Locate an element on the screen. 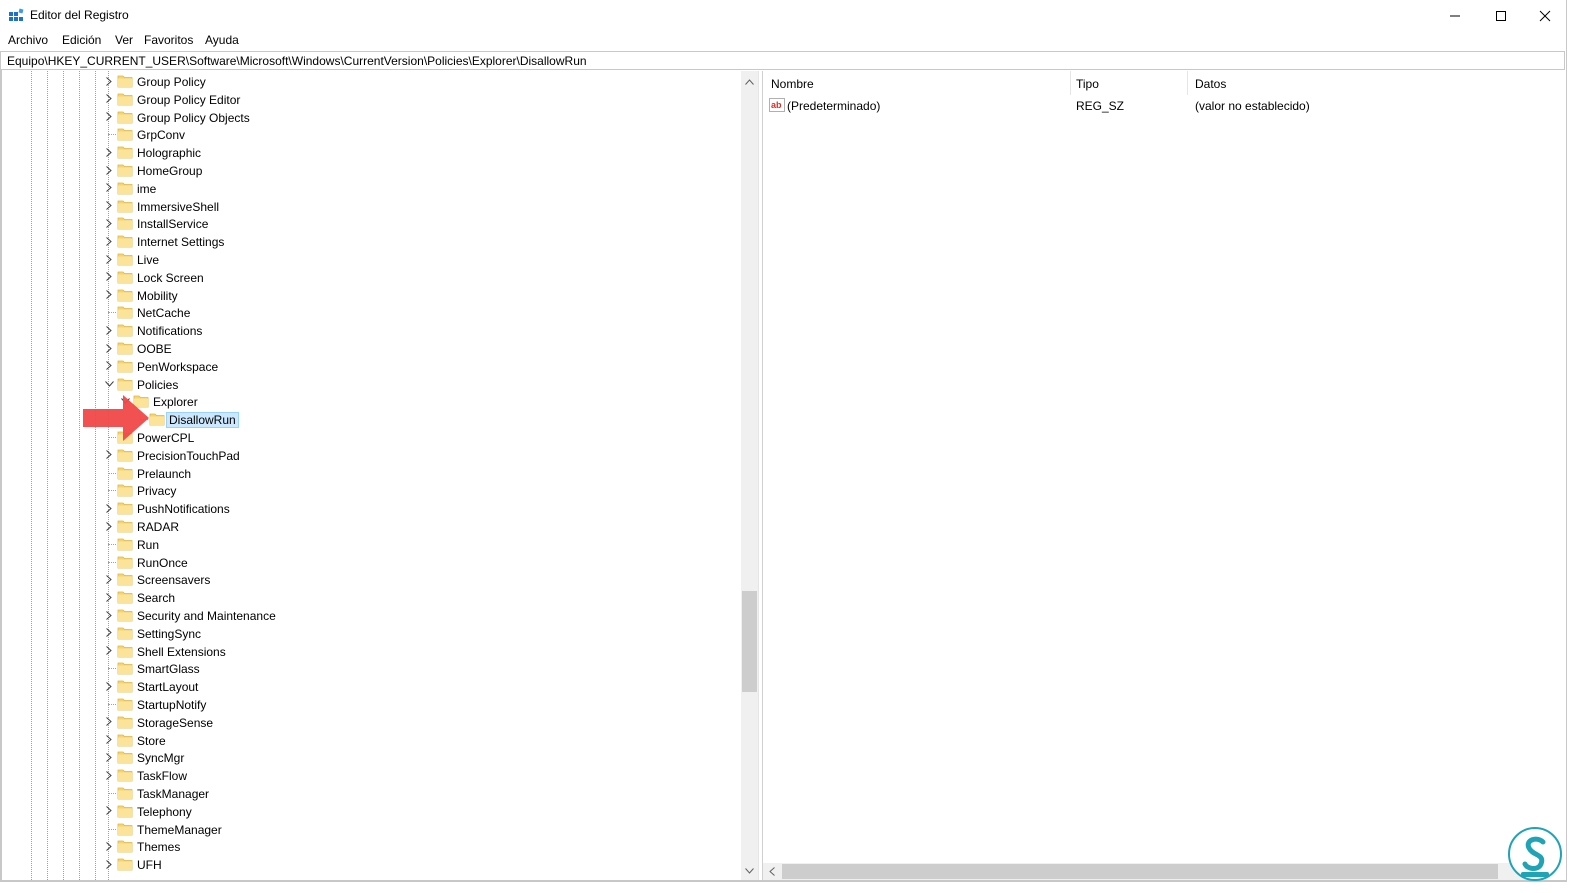 This screenshot has width=1588, height=893. maximize-button is located at coordinates (1501, 15).